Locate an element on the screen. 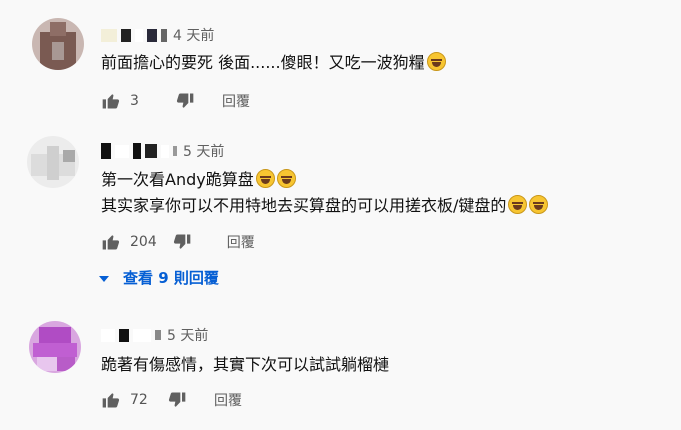  caret-down-icon is located at coordinates (104, 278).